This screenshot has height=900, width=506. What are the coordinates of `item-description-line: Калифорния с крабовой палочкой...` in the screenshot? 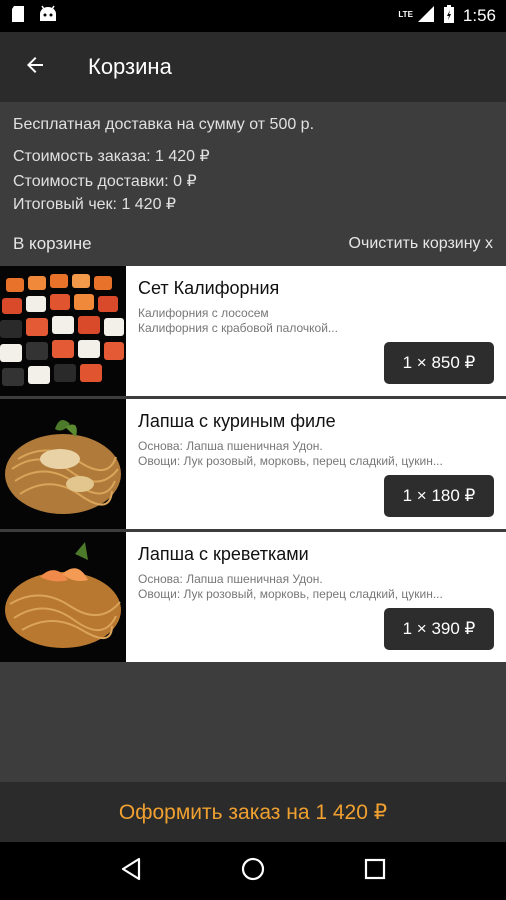 It's located at (238, 328).